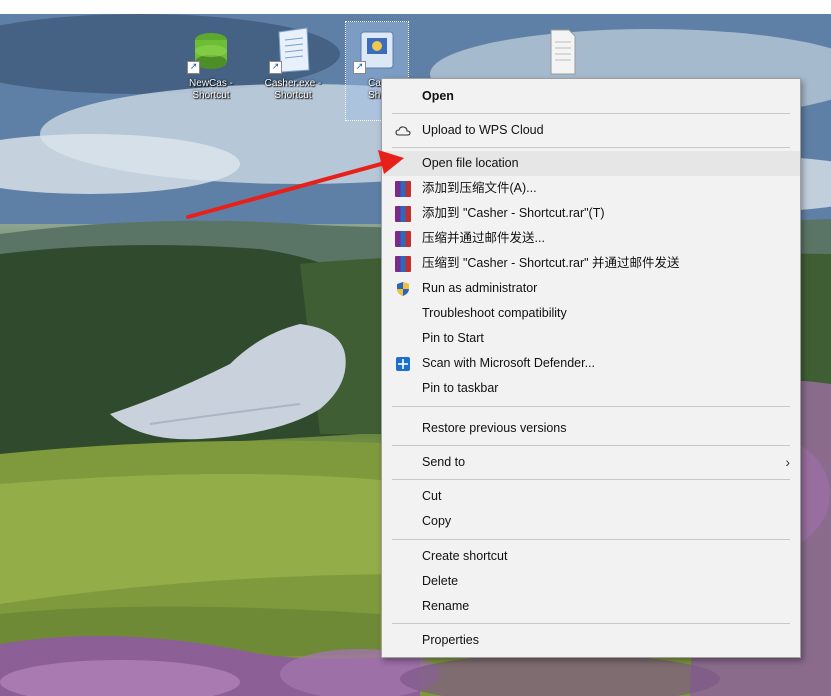 This screenshot has width=831, height=696. I want to click on document-icon, so click(561, 52).